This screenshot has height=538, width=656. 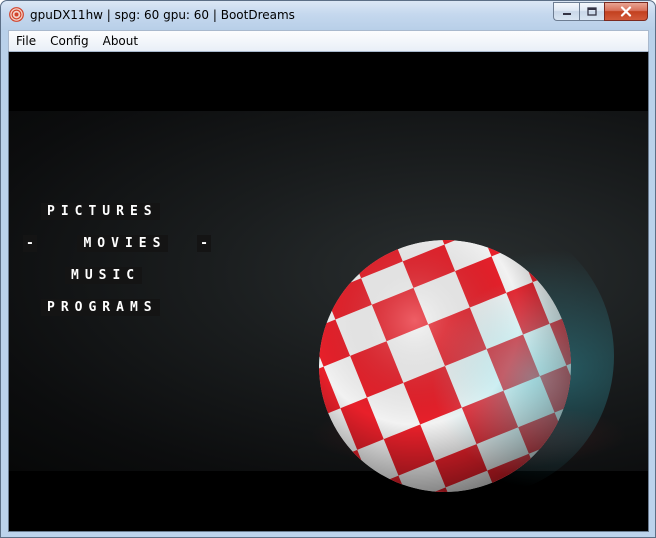 What do you see at coordinates (204, 243) in the screenshot?
I see `selection-marker-right: -` at bounding box center [204, 243].